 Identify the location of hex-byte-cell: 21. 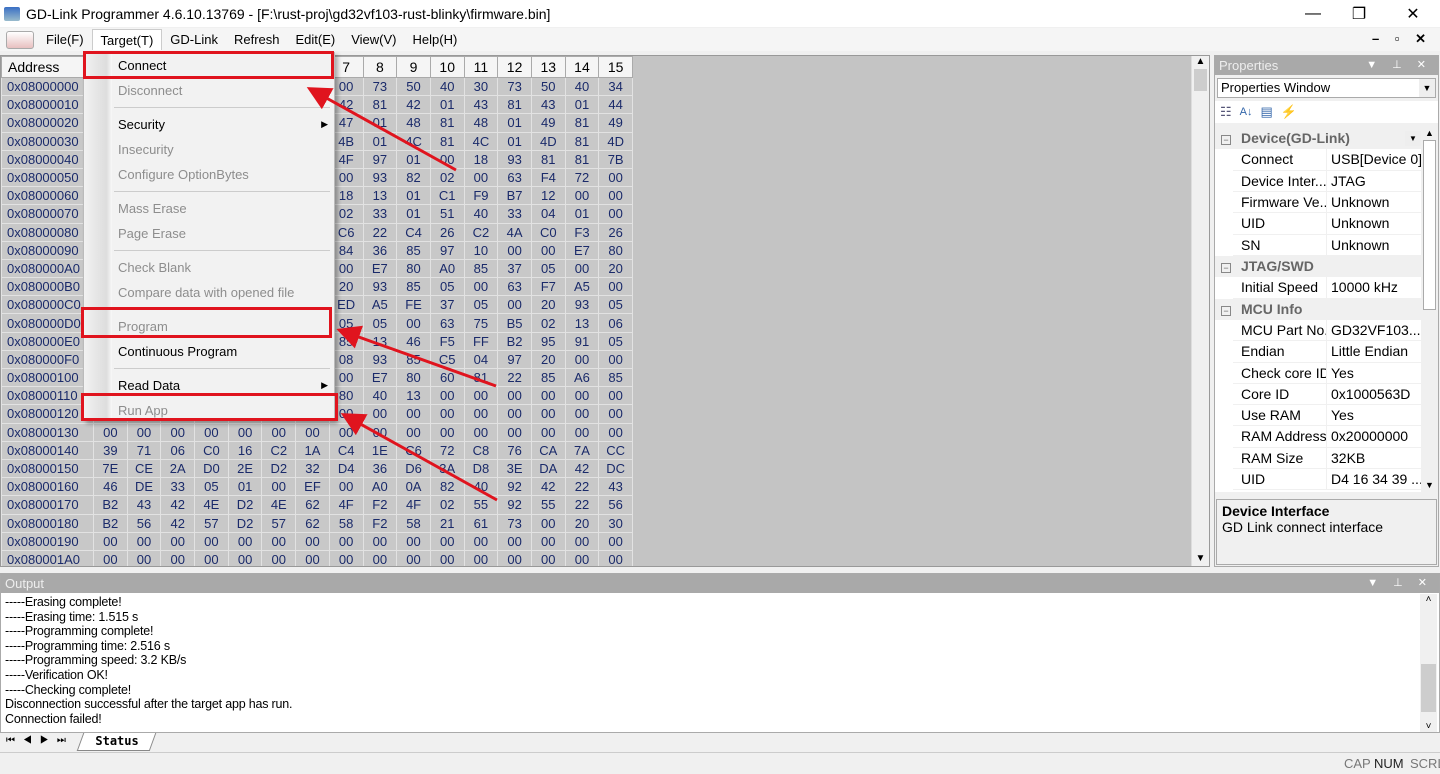
(447, 523).